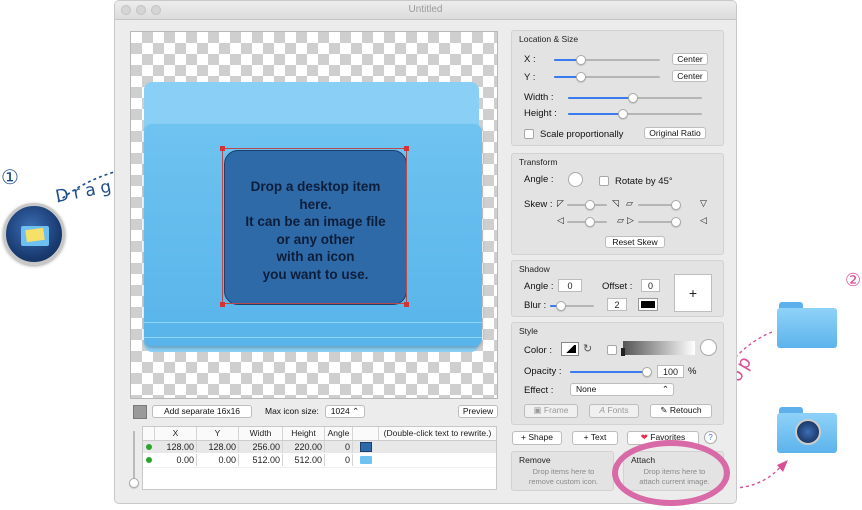 The height and width of the screenshot is (510, 862). I want to click on remove-hint-line: Drop items here to, so click(563, 471).